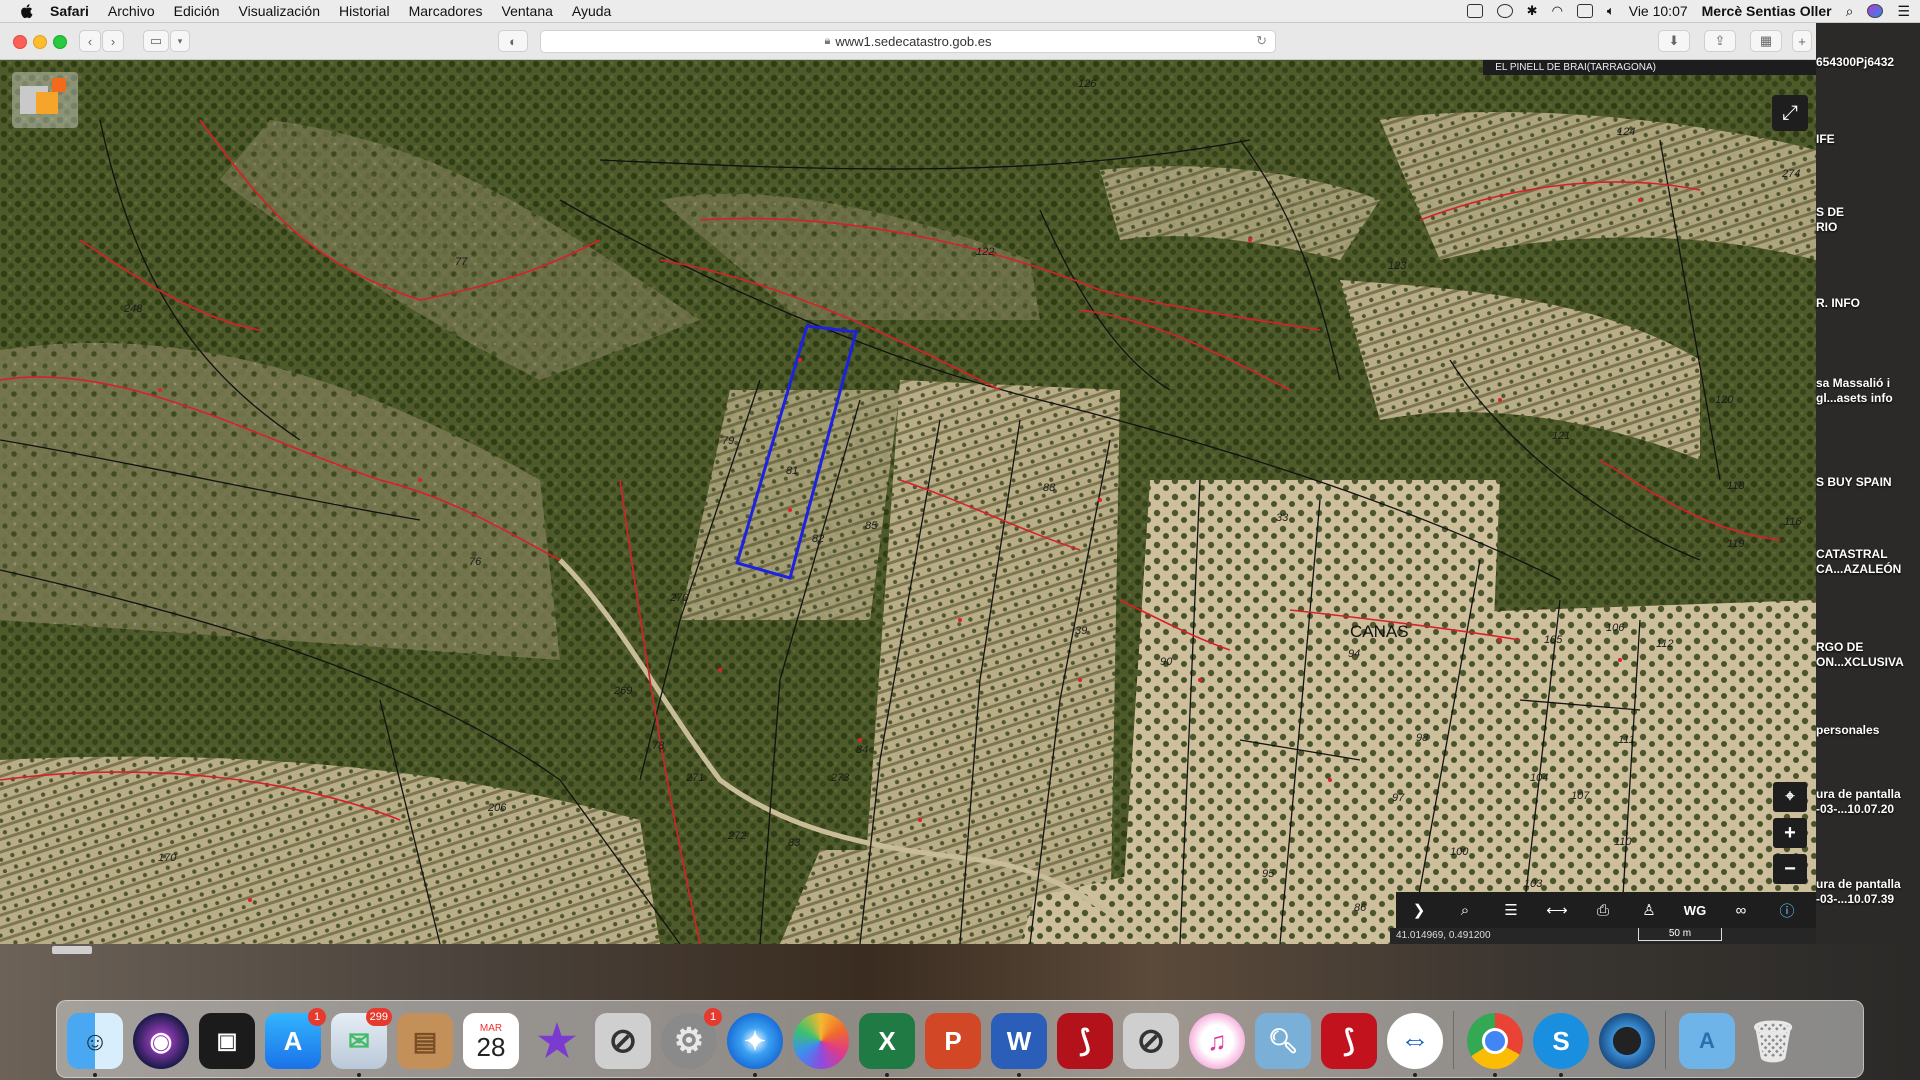 The height and width of the screenshot is (1080, 1920). I want to click on parcel-label: 269, so click(623, 691).